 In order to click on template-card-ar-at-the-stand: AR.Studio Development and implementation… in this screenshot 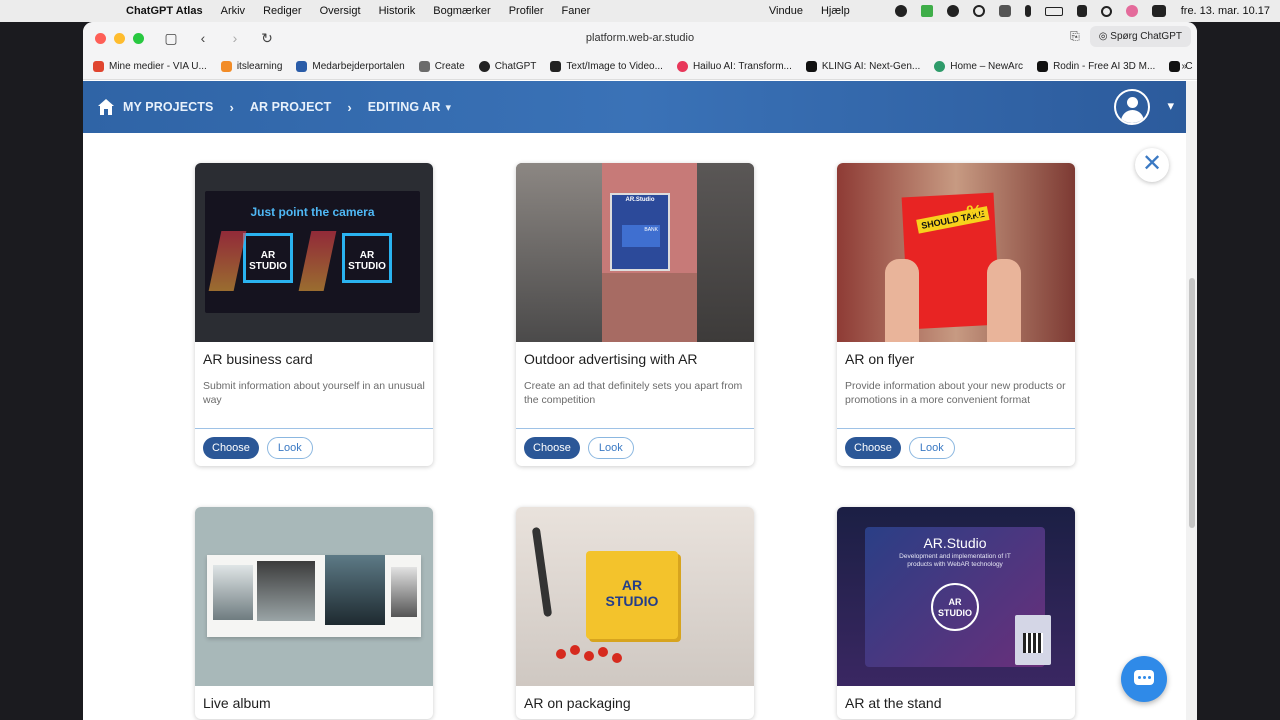, I will do `click(956, 613)`.